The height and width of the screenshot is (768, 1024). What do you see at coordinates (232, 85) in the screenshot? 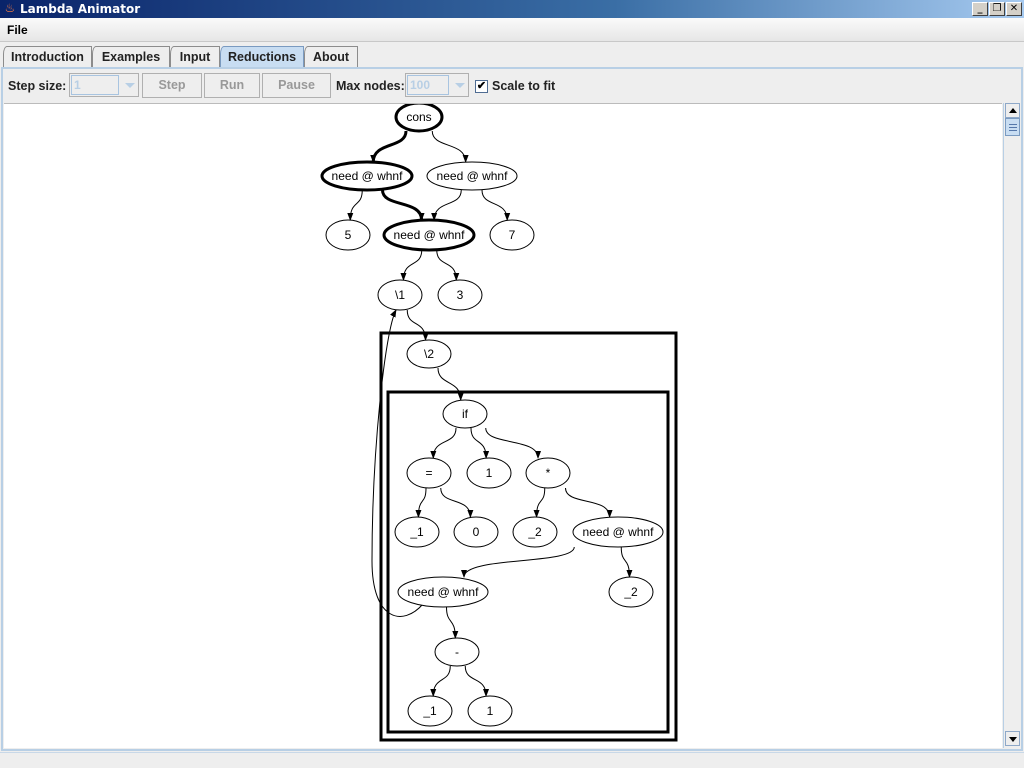
I see `run-button: Run` at bounding box center [232, 85].